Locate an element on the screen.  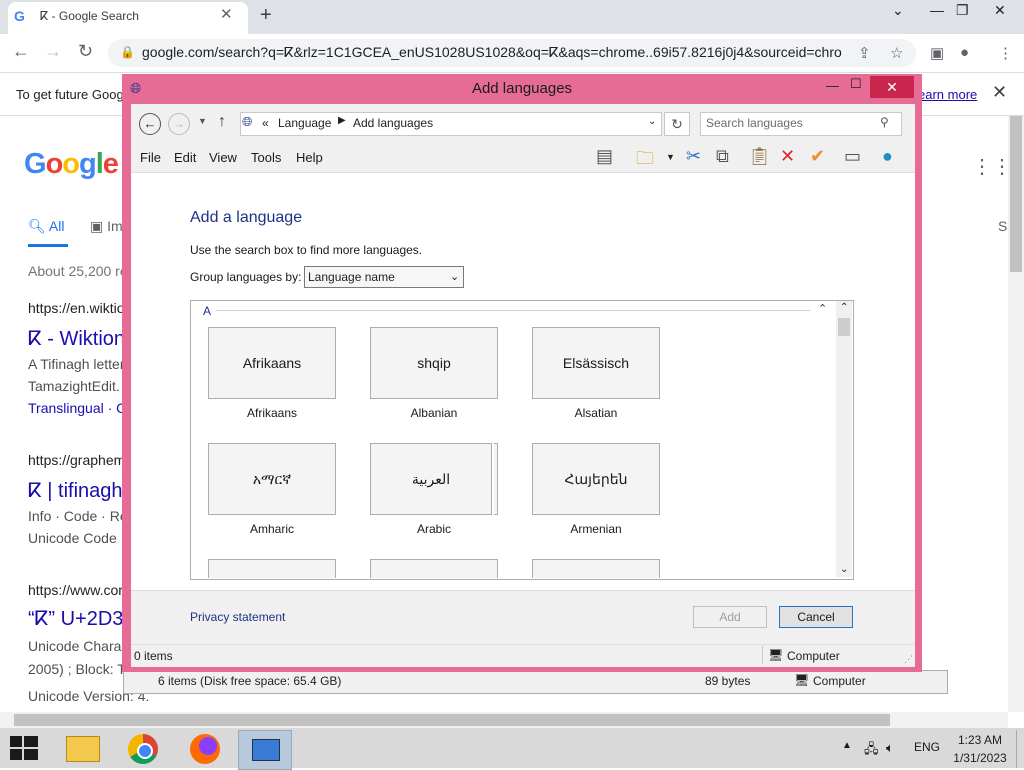
clock-time: 1:23 AM is located at coordinates (980, 740).